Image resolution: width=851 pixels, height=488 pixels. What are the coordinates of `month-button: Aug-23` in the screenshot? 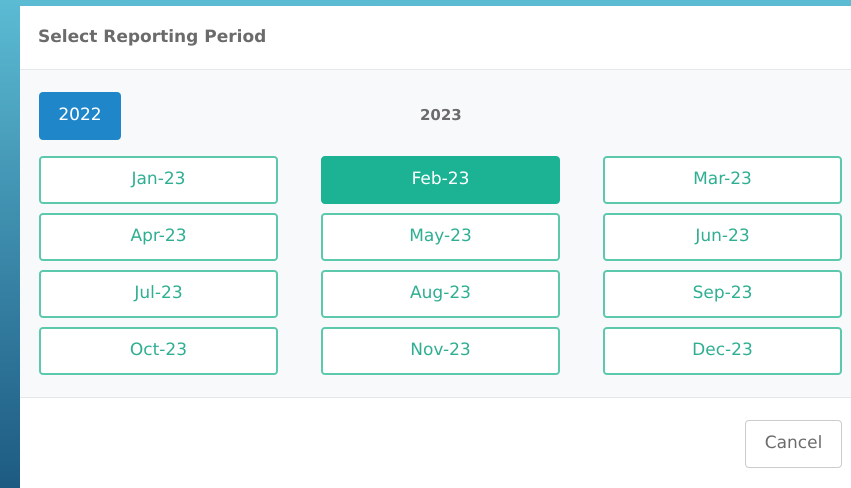 It's located at (440, 294).